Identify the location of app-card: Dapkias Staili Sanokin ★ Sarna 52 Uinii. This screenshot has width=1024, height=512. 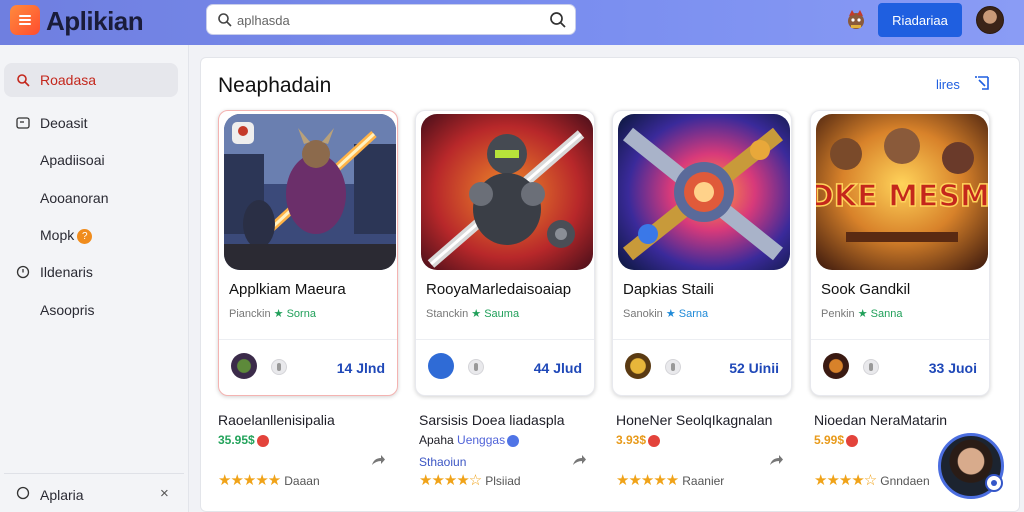
(702, 253).